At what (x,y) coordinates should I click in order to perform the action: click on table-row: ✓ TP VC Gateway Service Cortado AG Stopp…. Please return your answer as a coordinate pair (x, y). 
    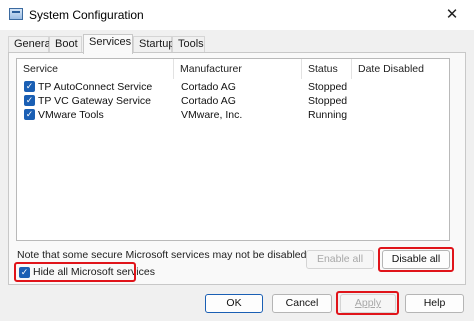
    Looking at the image, I should click on (233, 101).